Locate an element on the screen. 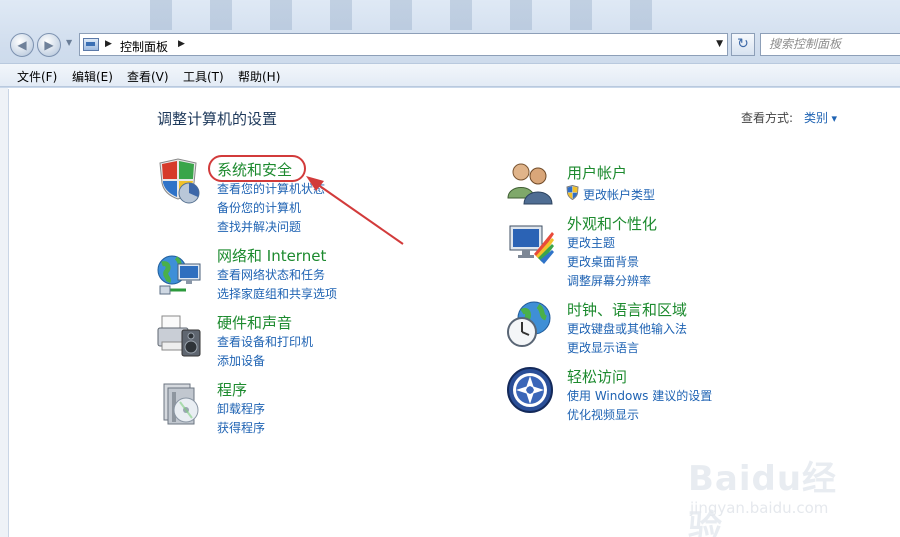 This screenshot has height=537, width=900. link-add-device: 添加设备 is located at coordinates (241, 360).